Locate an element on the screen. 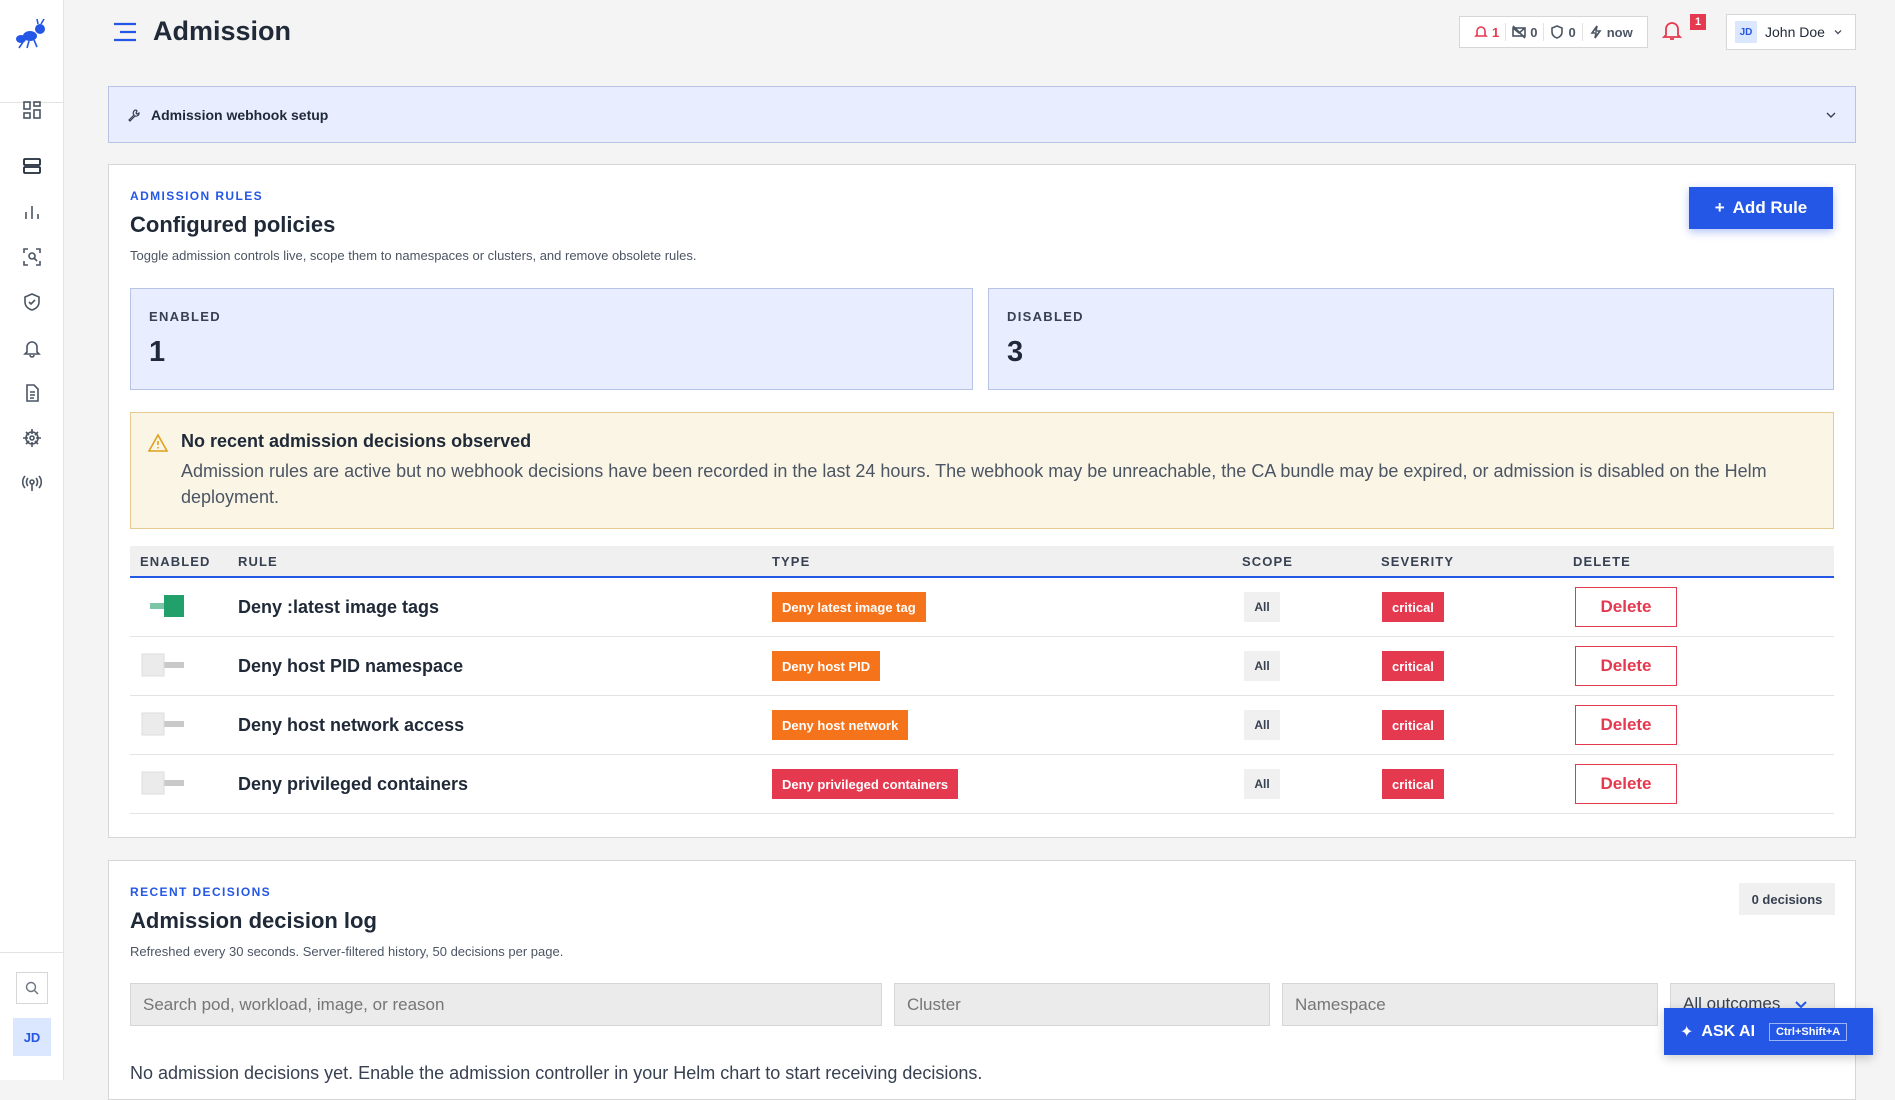 Image resolution: width=1895 pixels, height=1100 pixels. webhook-setup-label: Admission webhook setup is located at coordinates (240, 114).